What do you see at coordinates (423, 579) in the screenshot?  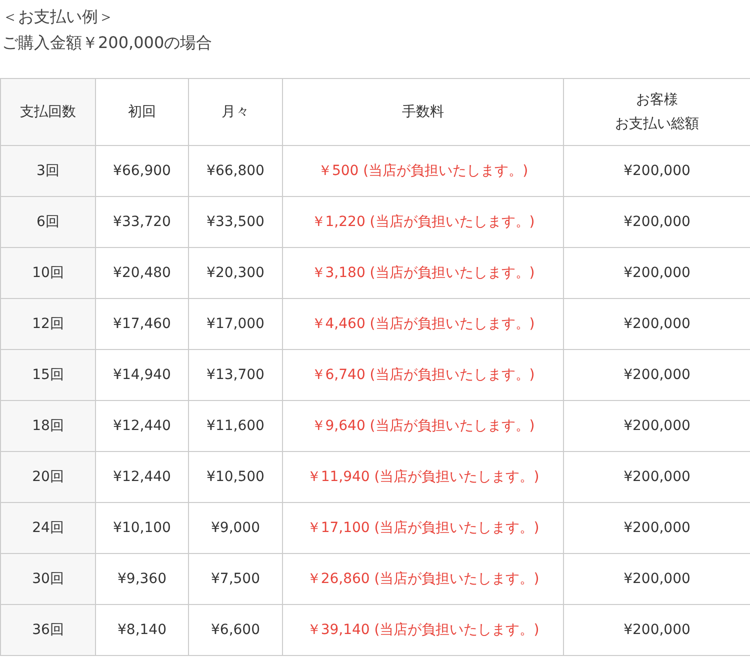 I see `fee-cell: ￥26,860 (当店が負担いたします。)` at bounding box center [423, 579].